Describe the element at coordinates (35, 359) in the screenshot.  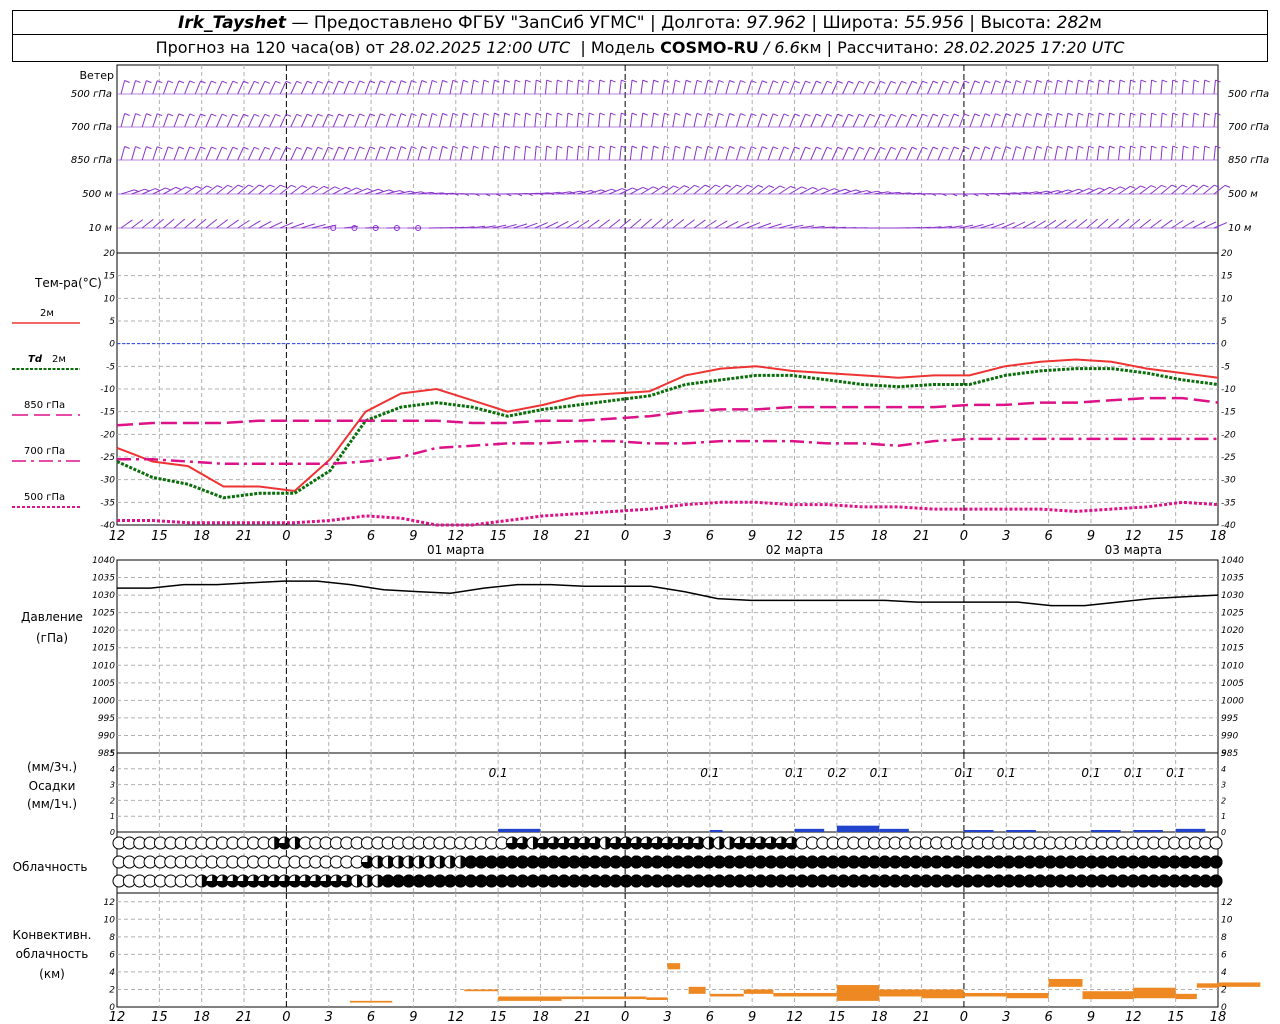
I see `legend-td-label-a: Td` at that location.